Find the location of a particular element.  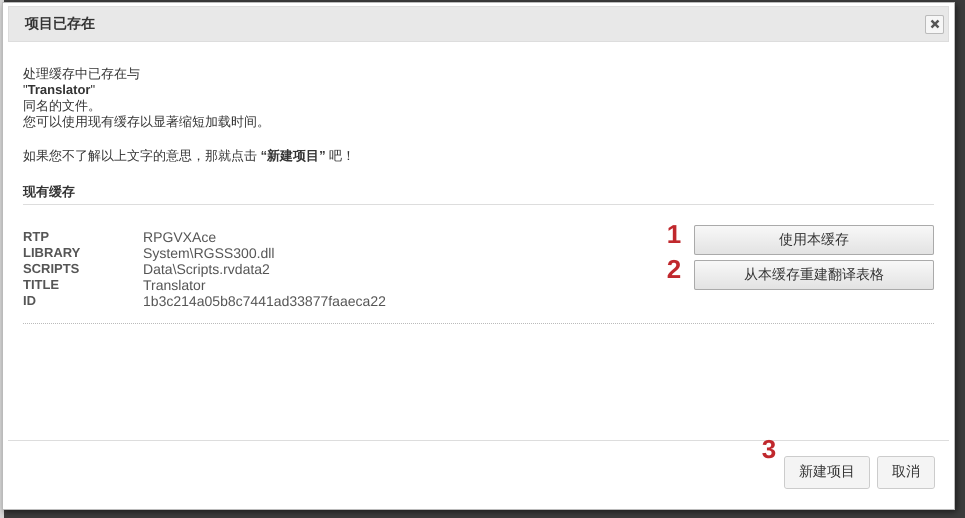

cache-action-button: 从本缓存重建翻译表格 is located at coordinates (814, 275).